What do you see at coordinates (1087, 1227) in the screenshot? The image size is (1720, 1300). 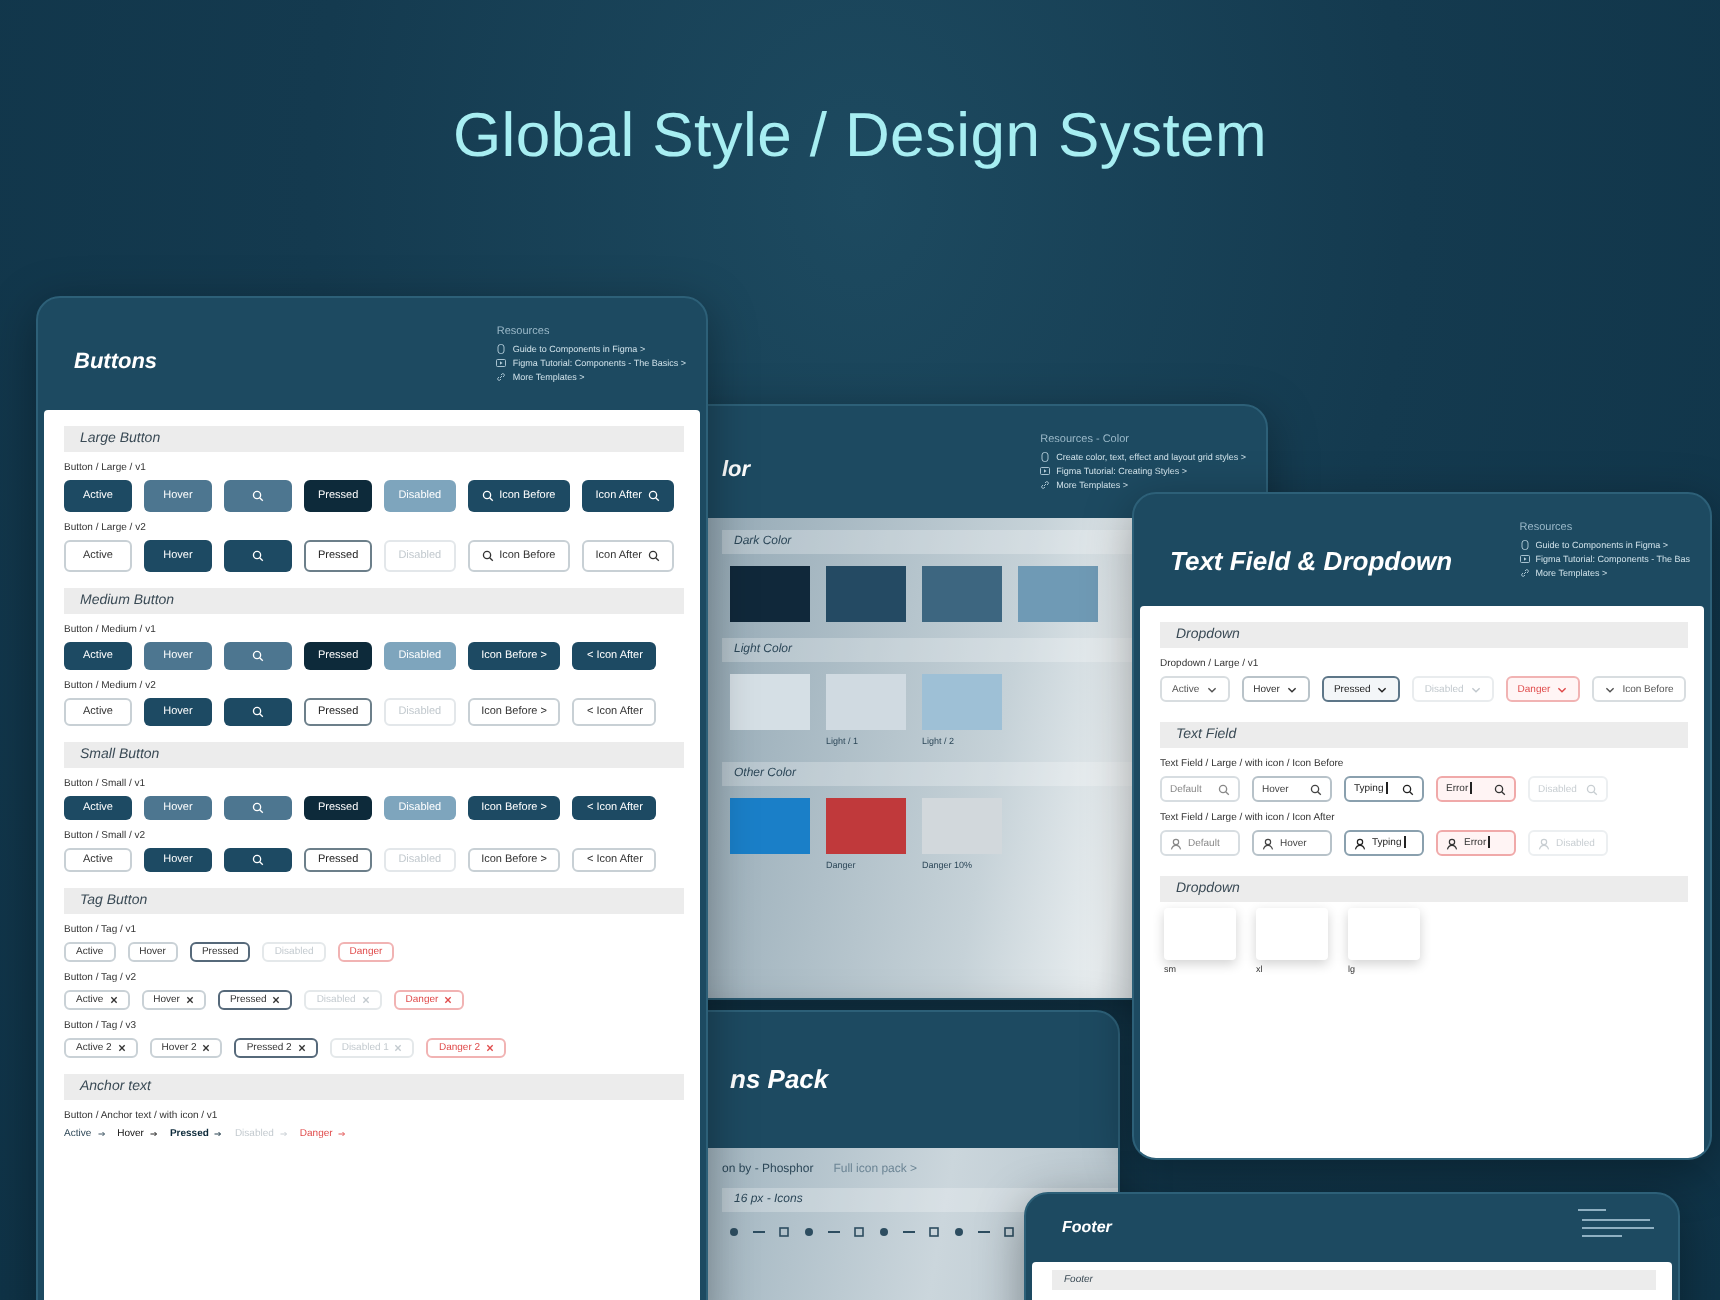 I see `panel-title: Footer` at bounding box center [1087, 1227].